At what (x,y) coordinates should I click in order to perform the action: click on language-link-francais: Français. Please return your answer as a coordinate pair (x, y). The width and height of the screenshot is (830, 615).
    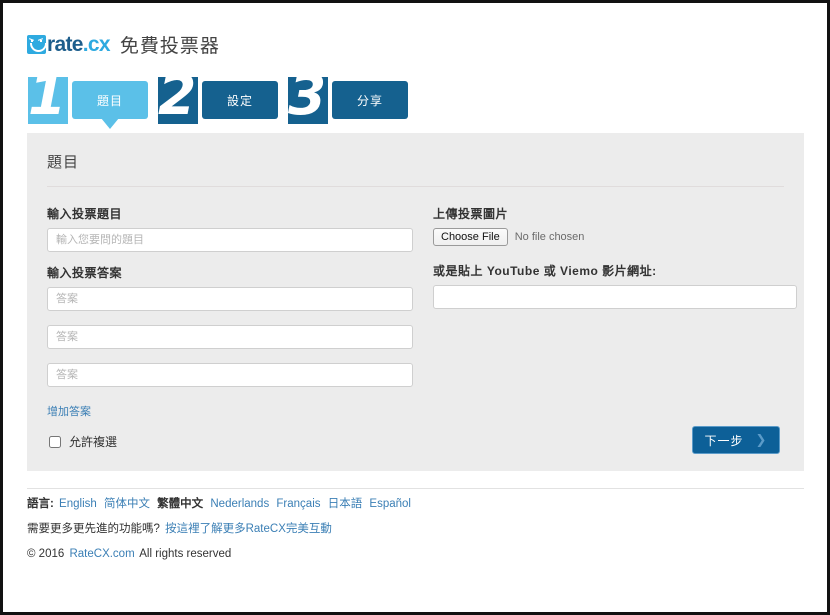
    Looking at the image, I should click on (298, 504).